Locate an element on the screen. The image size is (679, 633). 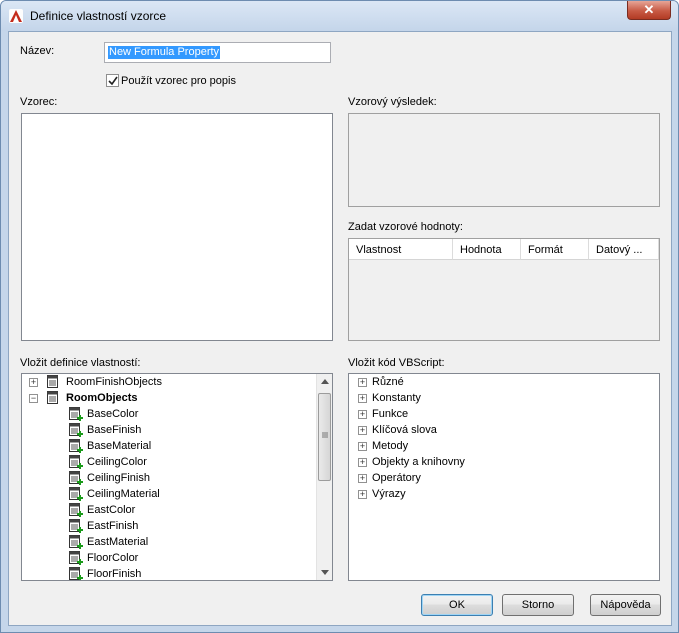
vbscript-category: + Výrazy is located at coordinates (503, 494).